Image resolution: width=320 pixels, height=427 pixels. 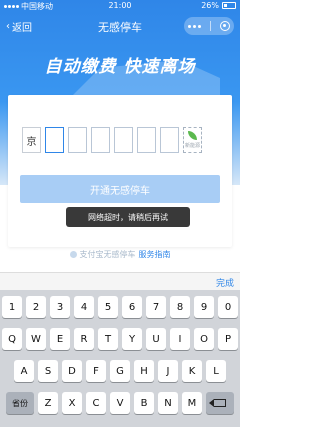 I want to click on service-guide-link: 服务指南, so click(x=155, y=254).